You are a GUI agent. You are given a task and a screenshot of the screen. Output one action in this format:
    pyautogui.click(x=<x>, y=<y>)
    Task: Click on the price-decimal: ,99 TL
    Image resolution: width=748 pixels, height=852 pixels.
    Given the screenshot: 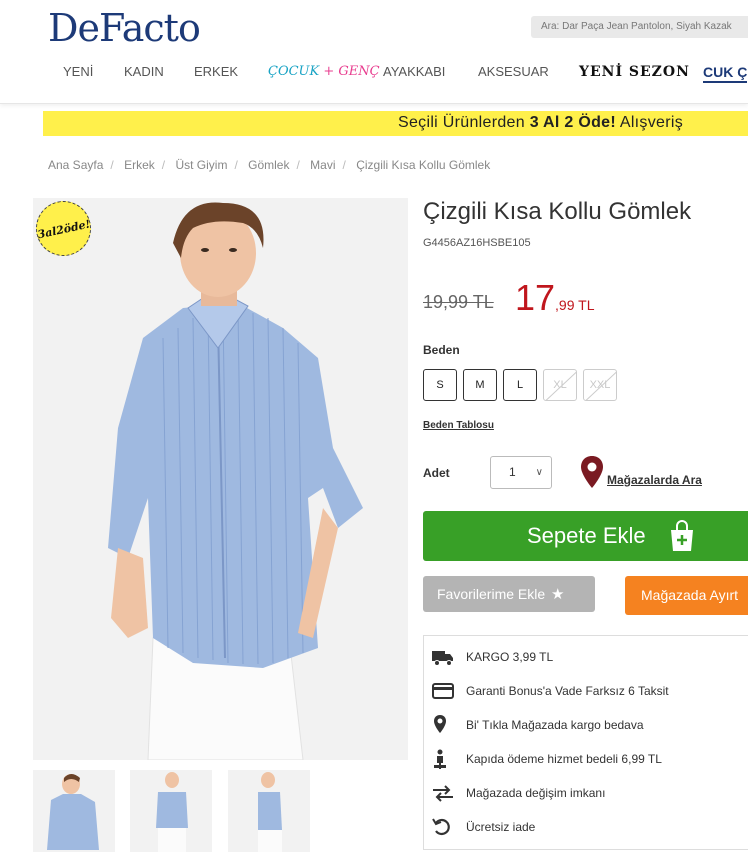 What is the action you would take?
    pyautogui.click(x=575, y=305)
    